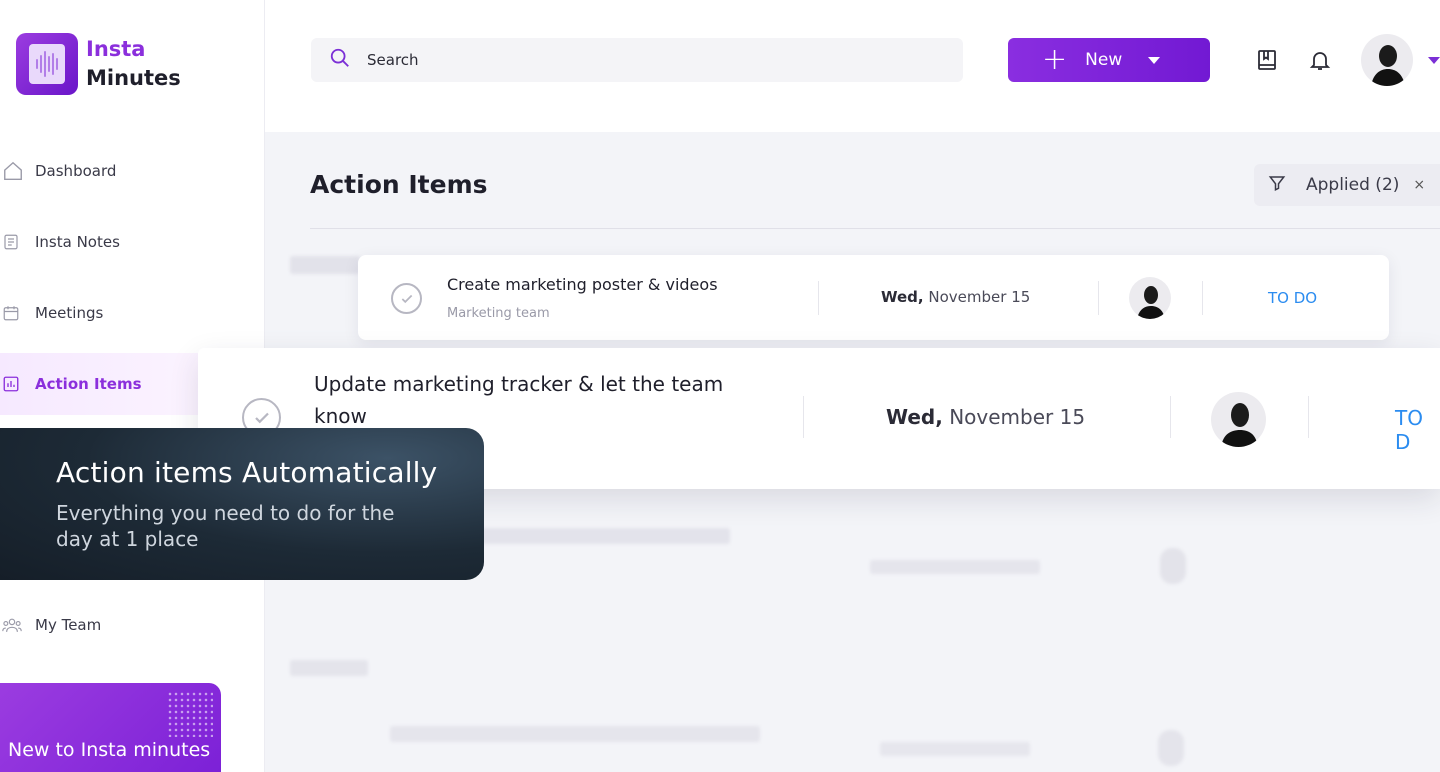 The height and width of the screenshot is (772, 1440). Describe the element at coordinates (88, 384) in the screenshot. I see `sidebar-item-label: Action Items` at that location.